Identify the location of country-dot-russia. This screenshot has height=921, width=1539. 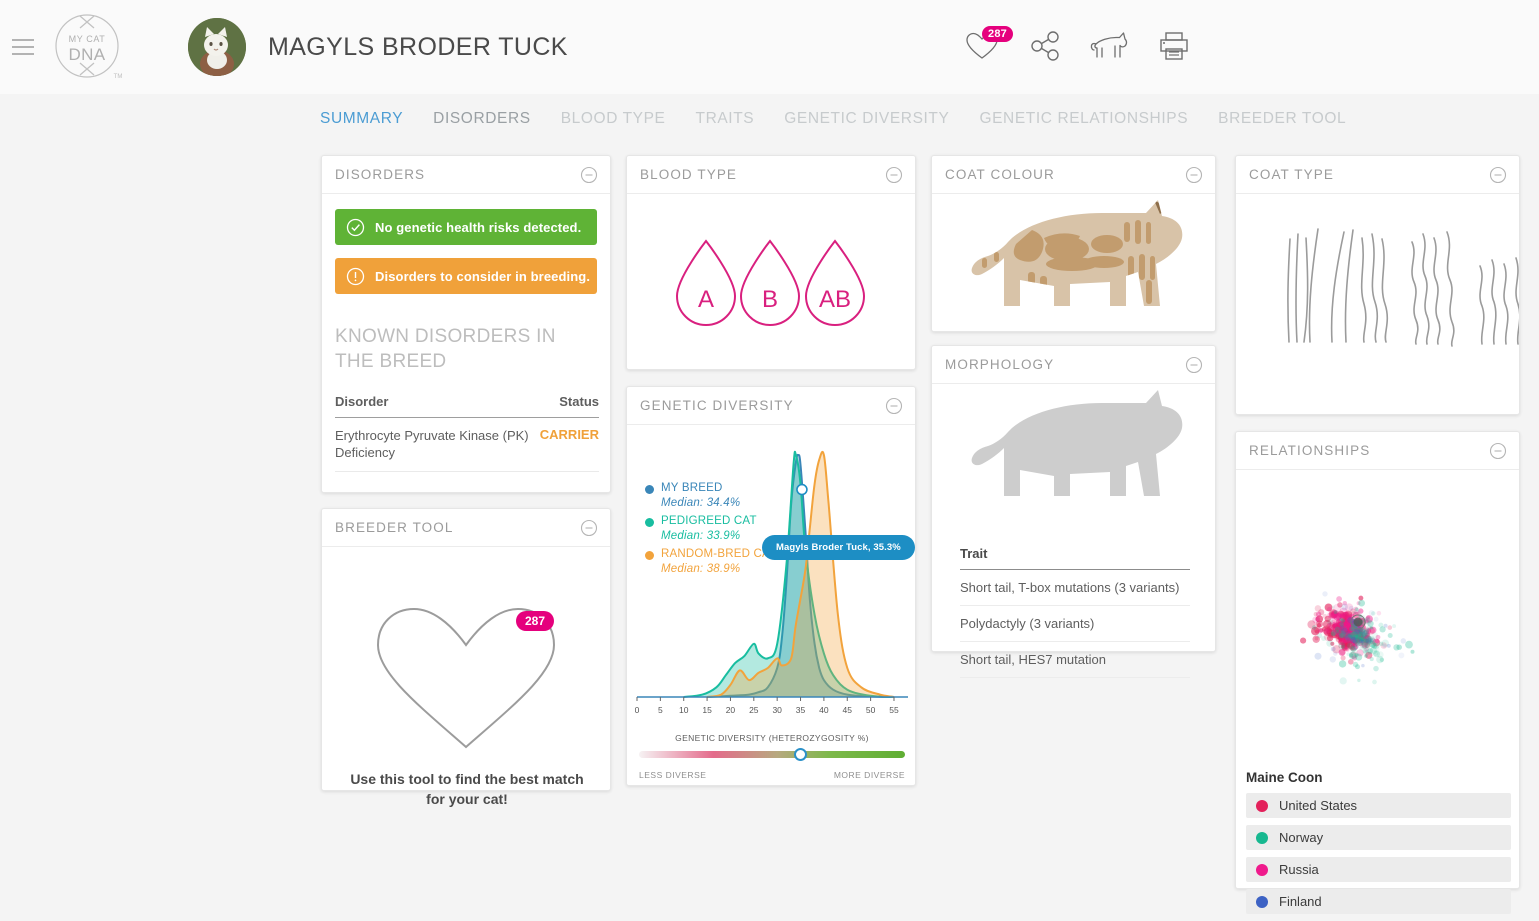
(1262, 869).